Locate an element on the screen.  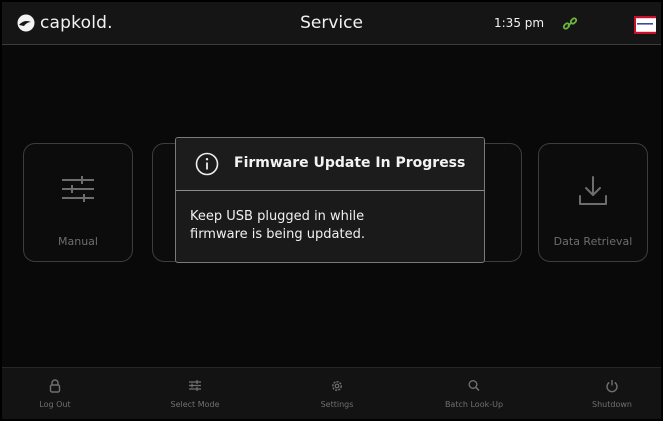
nav-label: Batch Look-Up is located at coordinates (474, 404).